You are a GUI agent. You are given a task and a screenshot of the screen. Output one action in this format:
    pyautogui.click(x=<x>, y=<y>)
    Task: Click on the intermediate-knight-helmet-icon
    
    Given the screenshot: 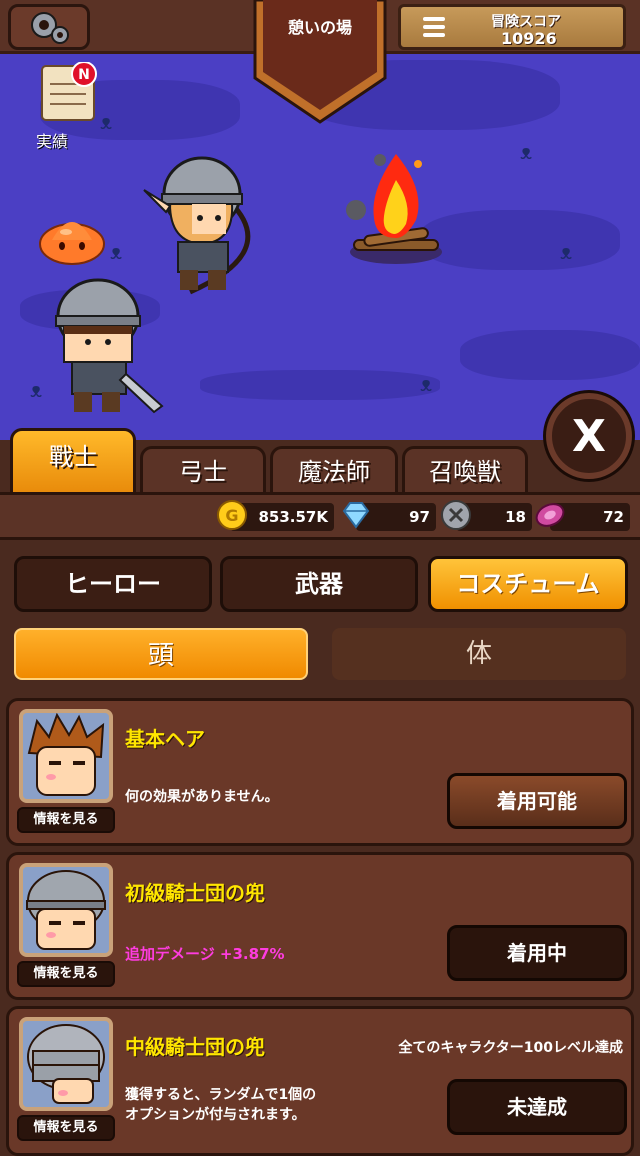 What is the action you would take?
    pyautogui.click(x=66, y=1064)
    